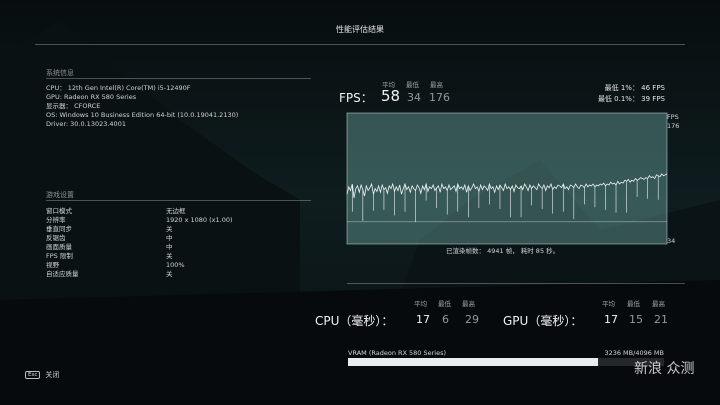 The width and height of the screenshot is (720, 405). Describe the element at coordinates (151, 211) in the screenshot. I see `setting-row: 窗口模式 无边框` at that location.